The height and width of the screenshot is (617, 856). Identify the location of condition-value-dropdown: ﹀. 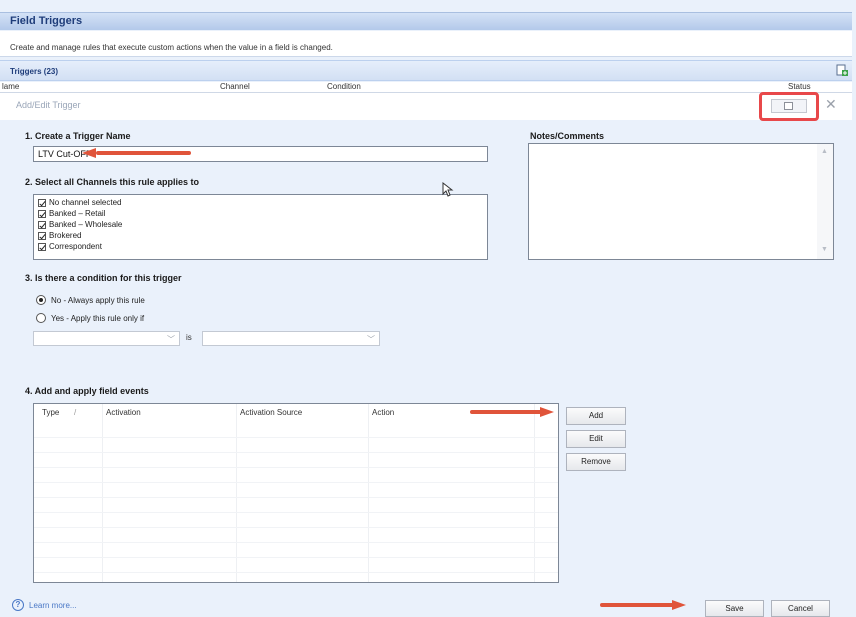
(291, 338).